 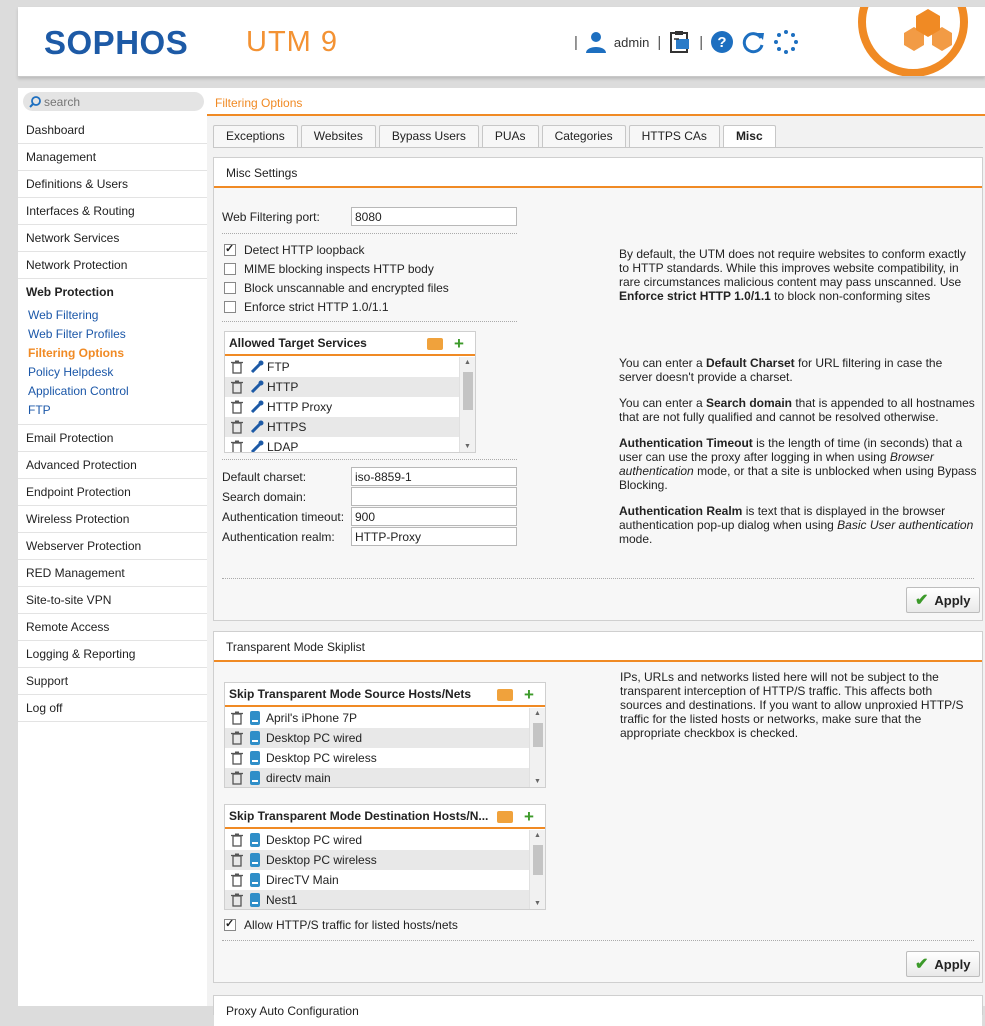 What do you see at coordinates (377, 718) in the screenshot?
I see `list-item: April's iPhone 7P` at bounding box center [377, 718].